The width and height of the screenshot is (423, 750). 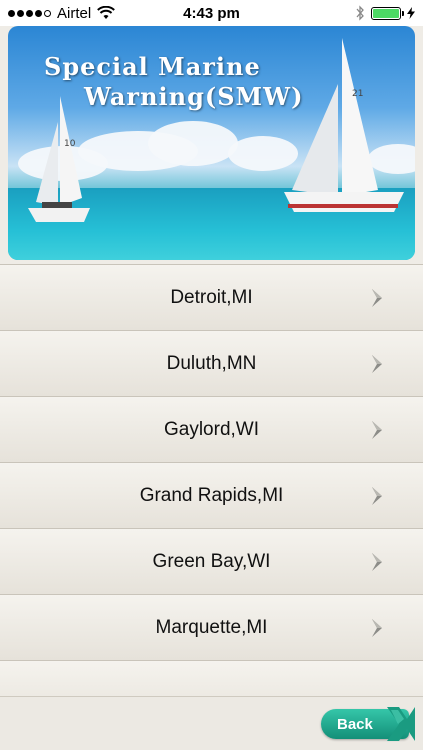 What do you see at coordinates (211, 723) in the screenshot?
I see `bottom-toolbar: Back` at bounding box center [211, 723].